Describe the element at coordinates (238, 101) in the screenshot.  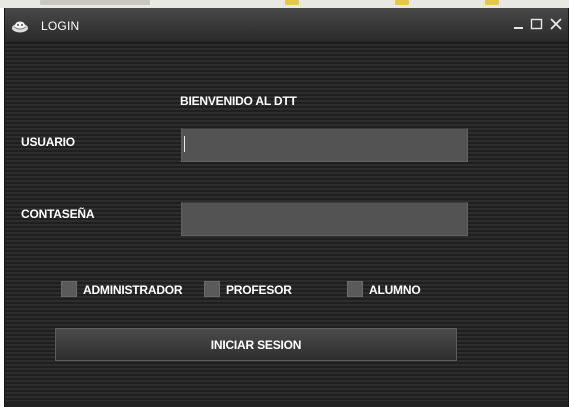
I see `welcome-text: BIENVENIDO AL DTT` at that location.